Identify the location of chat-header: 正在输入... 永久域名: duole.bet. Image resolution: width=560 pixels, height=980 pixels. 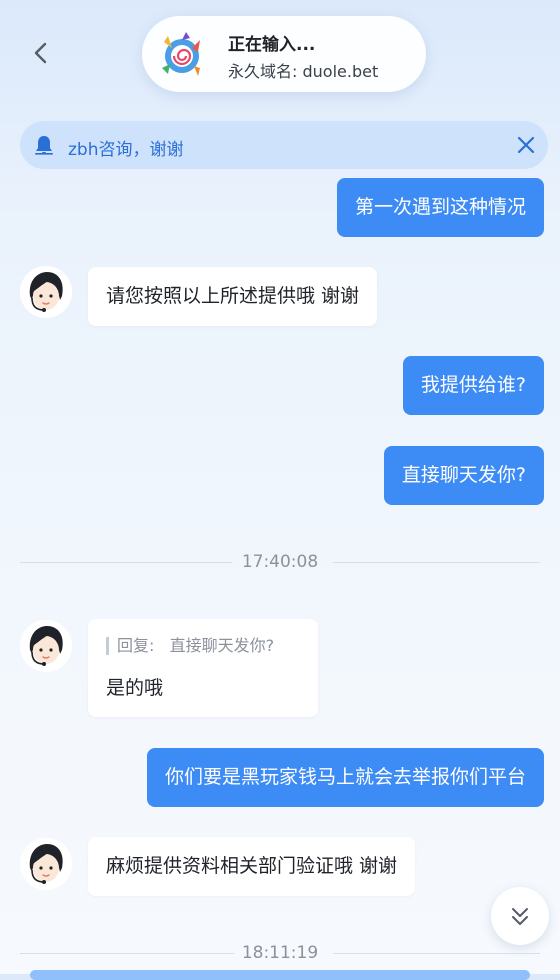
(284, 54).